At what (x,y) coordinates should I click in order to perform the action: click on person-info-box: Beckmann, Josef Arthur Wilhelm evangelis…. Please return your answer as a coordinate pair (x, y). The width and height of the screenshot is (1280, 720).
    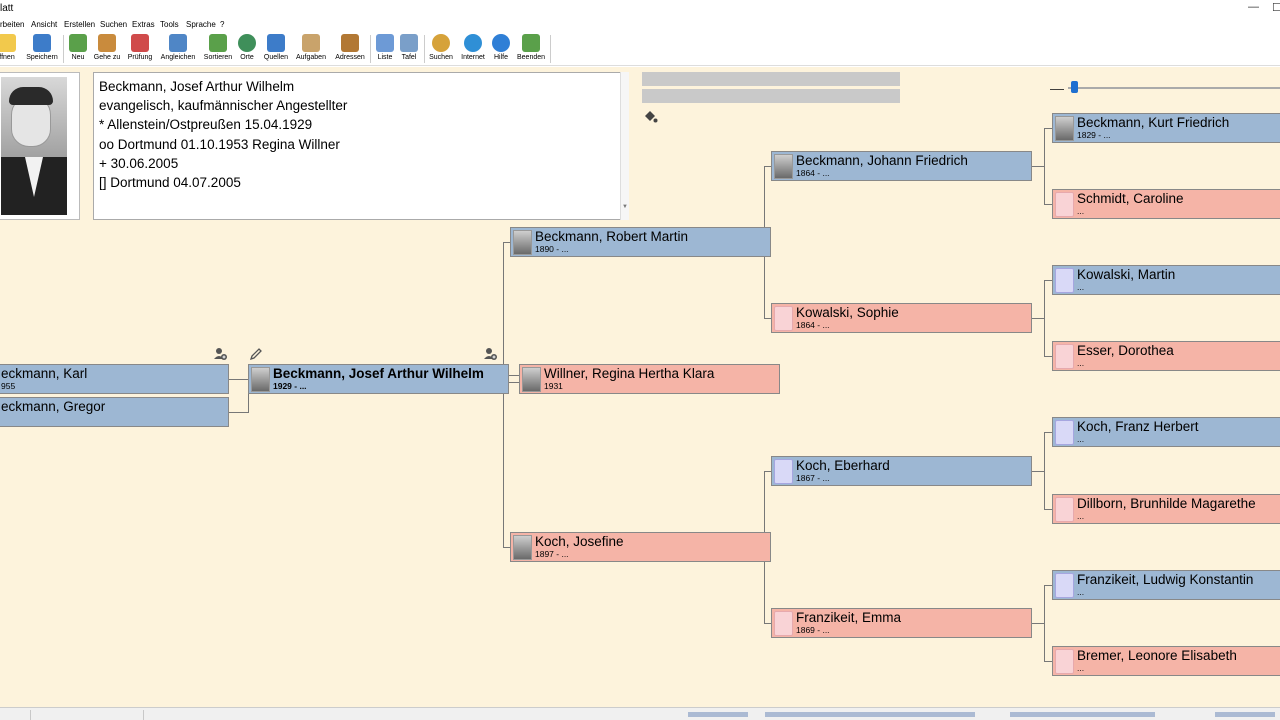
    Looking at the image, I should click on (361, 146).